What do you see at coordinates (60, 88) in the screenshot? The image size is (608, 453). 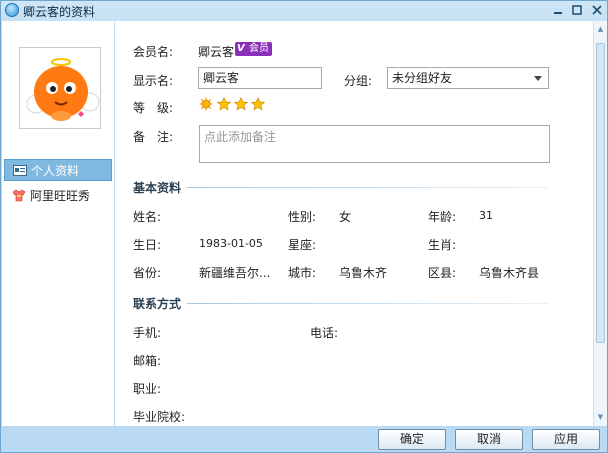 I see `avatar` at bounding box center [60, 88].